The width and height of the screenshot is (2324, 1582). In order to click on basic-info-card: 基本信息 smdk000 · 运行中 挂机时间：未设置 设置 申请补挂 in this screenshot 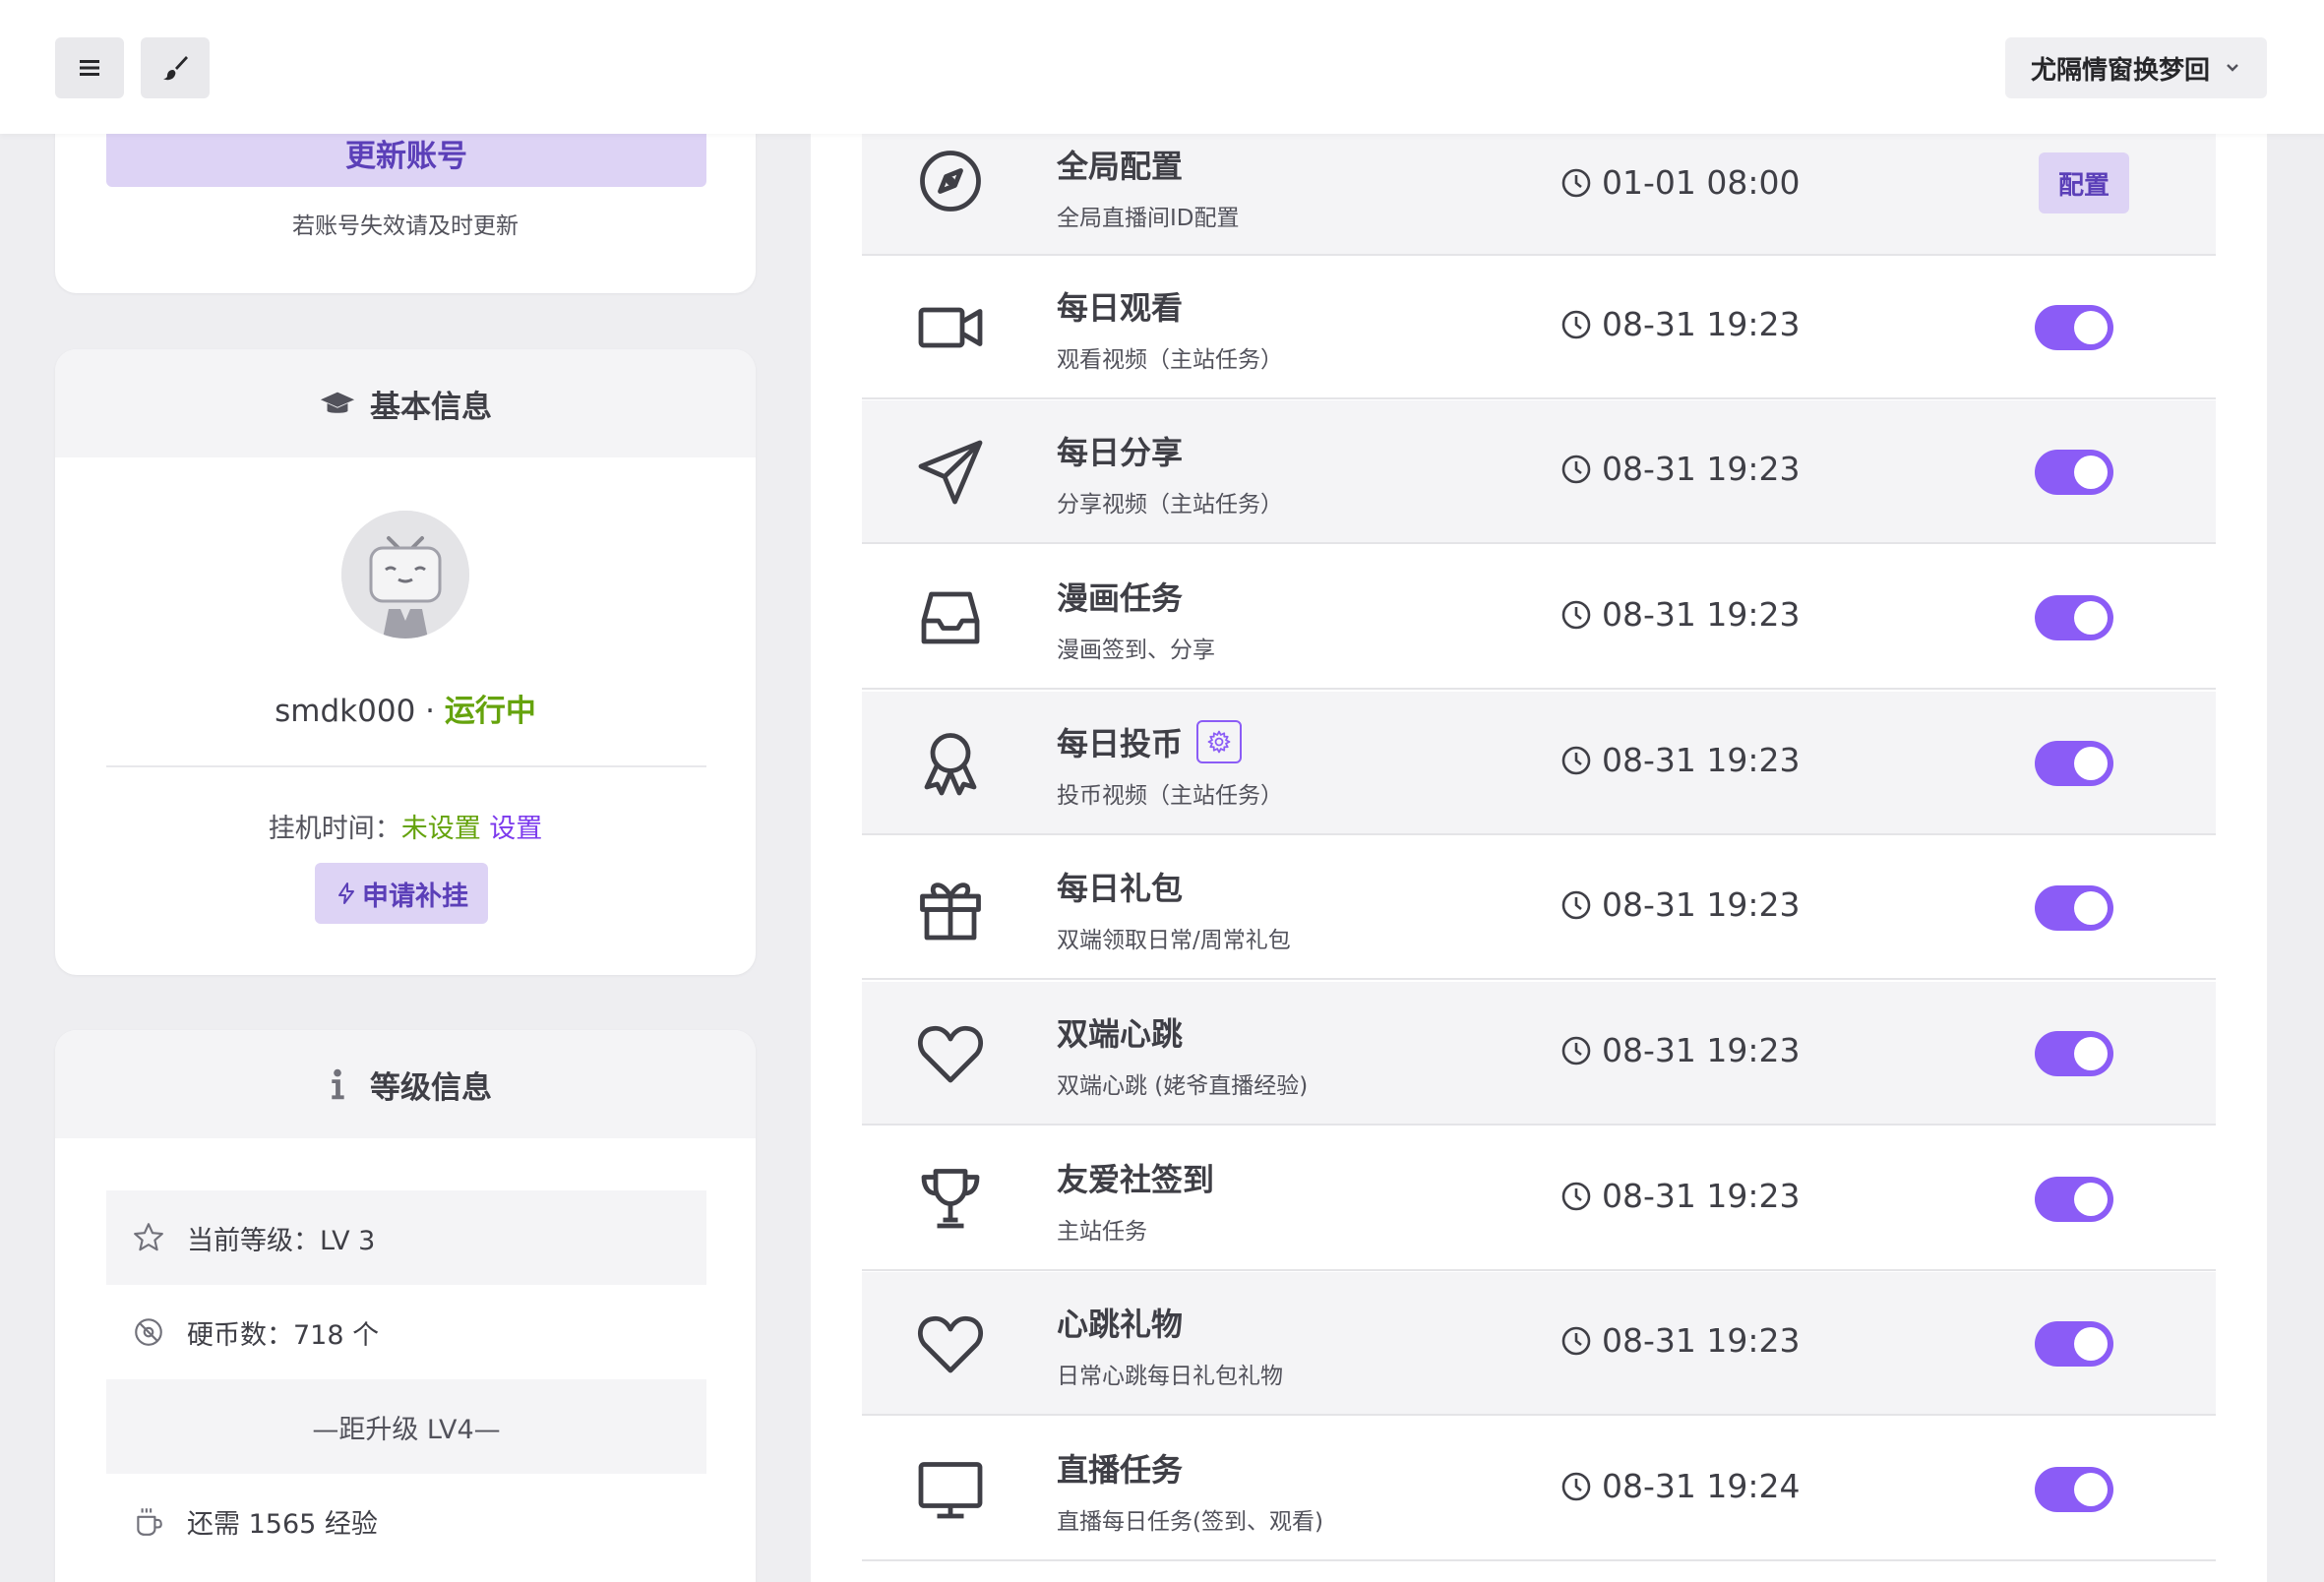, I will do `click(405, 662)`.